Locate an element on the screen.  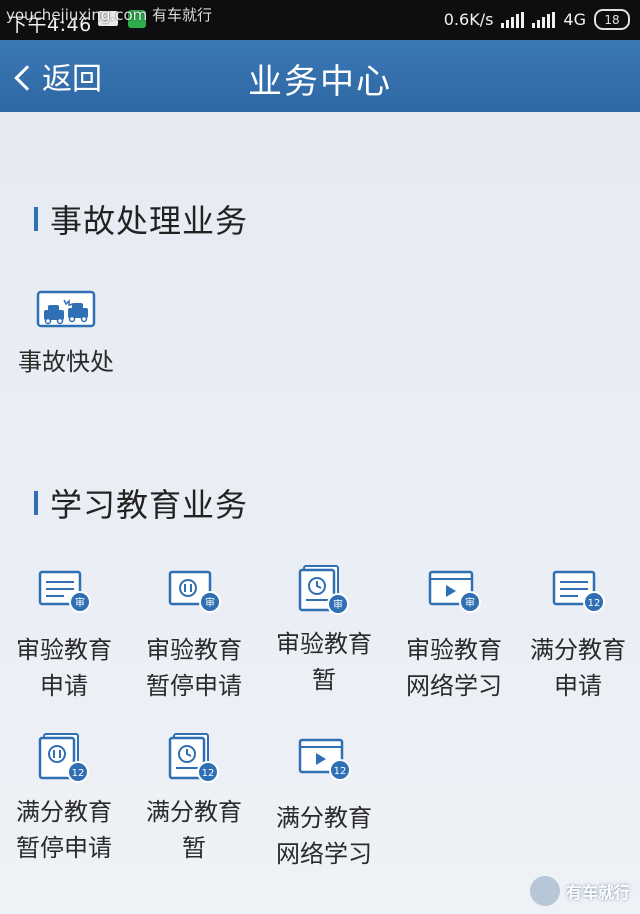
tile-label: 审验教育 申请 is located at coordinates (64, 668).